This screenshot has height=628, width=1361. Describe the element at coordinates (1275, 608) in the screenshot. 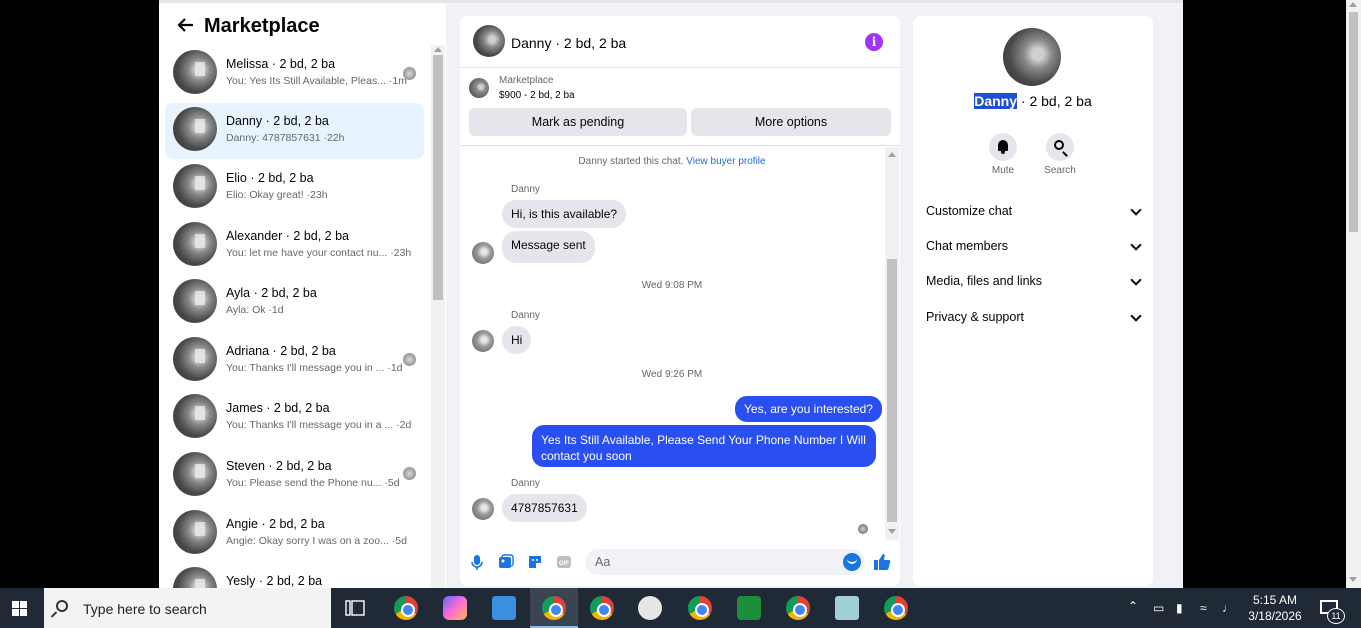

I see `system-clock: 5:15 AM 3/18/2026` at that location.